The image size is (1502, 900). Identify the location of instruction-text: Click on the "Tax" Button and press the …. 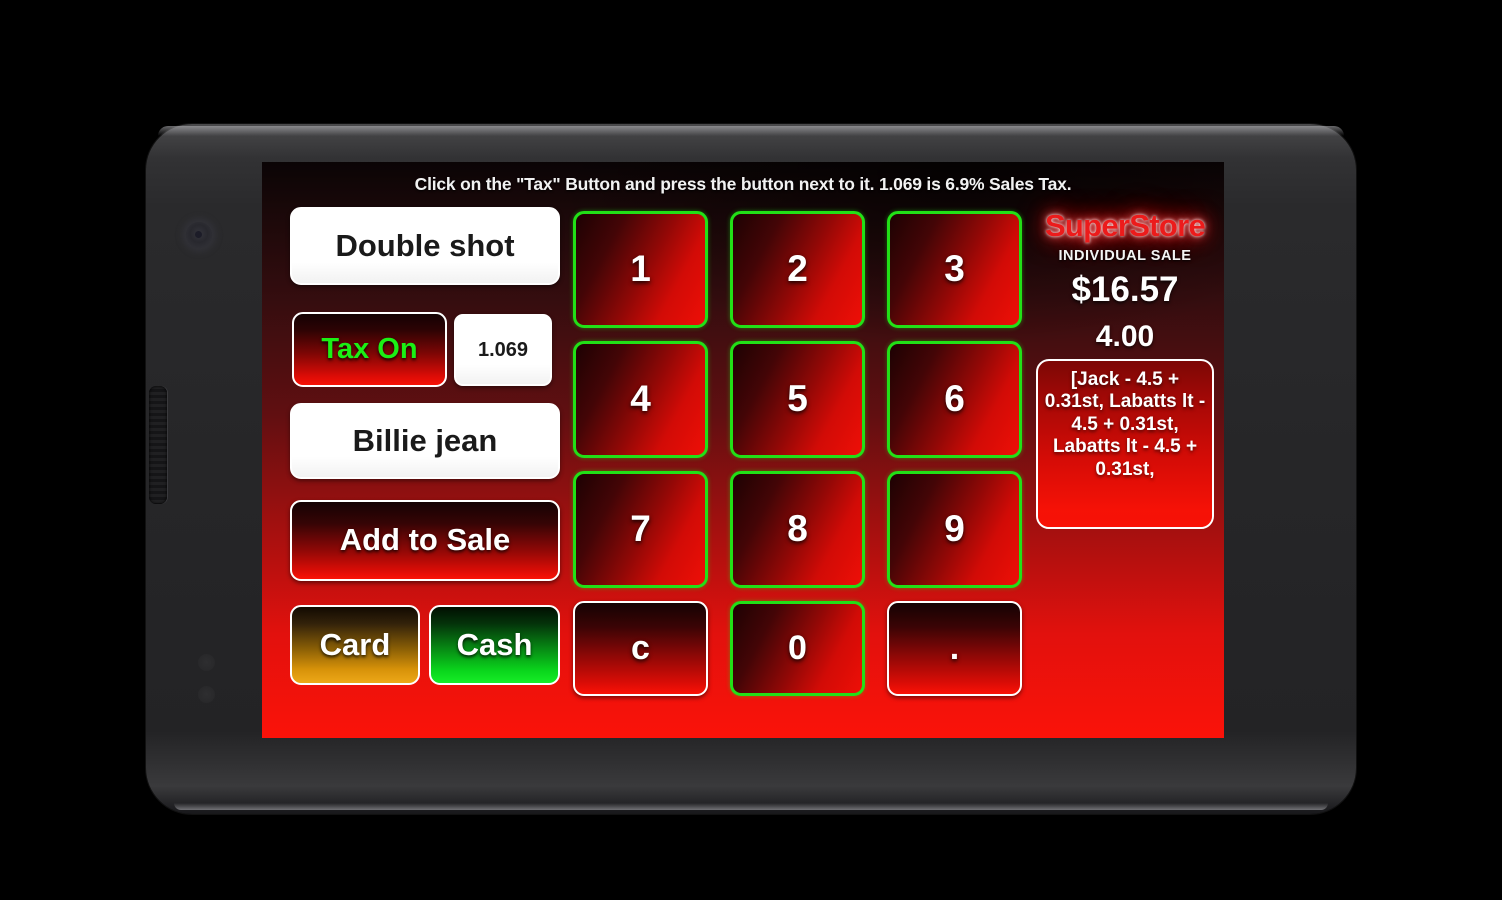
(743, 184).